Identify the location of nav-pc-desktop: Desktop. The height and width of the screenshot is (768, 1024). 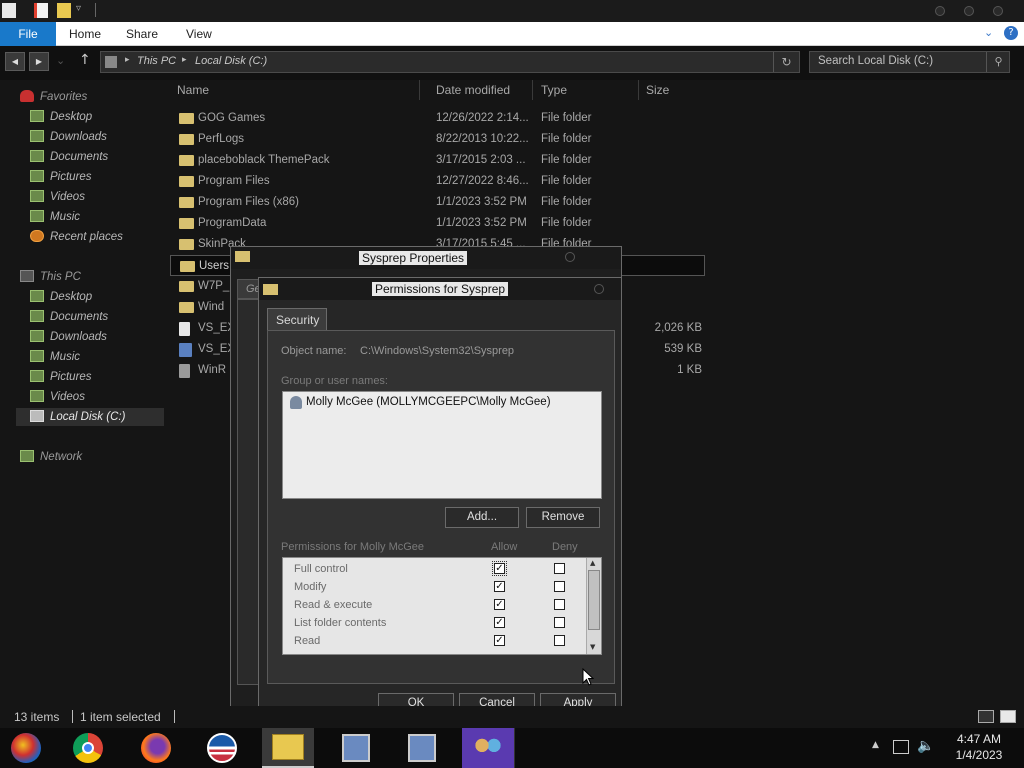
(61, 297).